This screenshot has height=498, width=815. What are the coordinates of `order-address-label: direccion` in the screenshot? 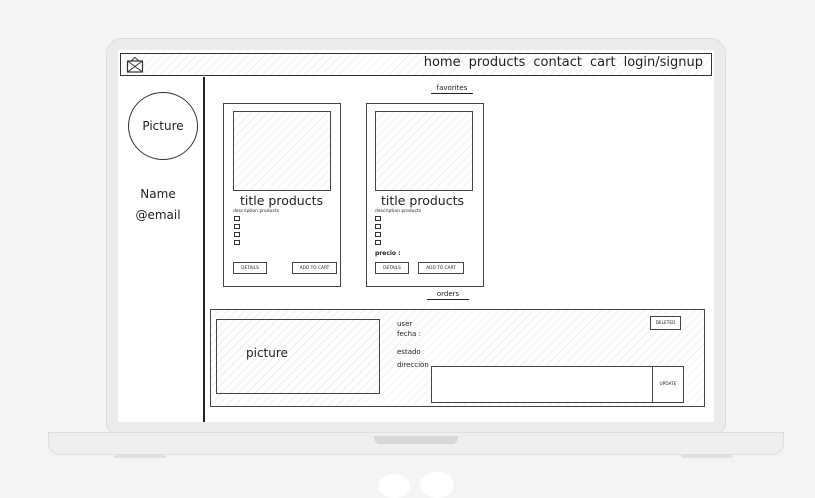 It's located at (413, 365).